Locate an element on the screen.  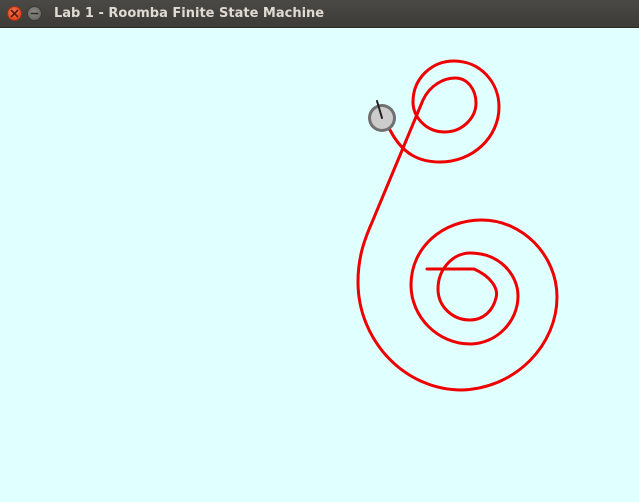
roomba-icon is located at coordinates (382, 116).